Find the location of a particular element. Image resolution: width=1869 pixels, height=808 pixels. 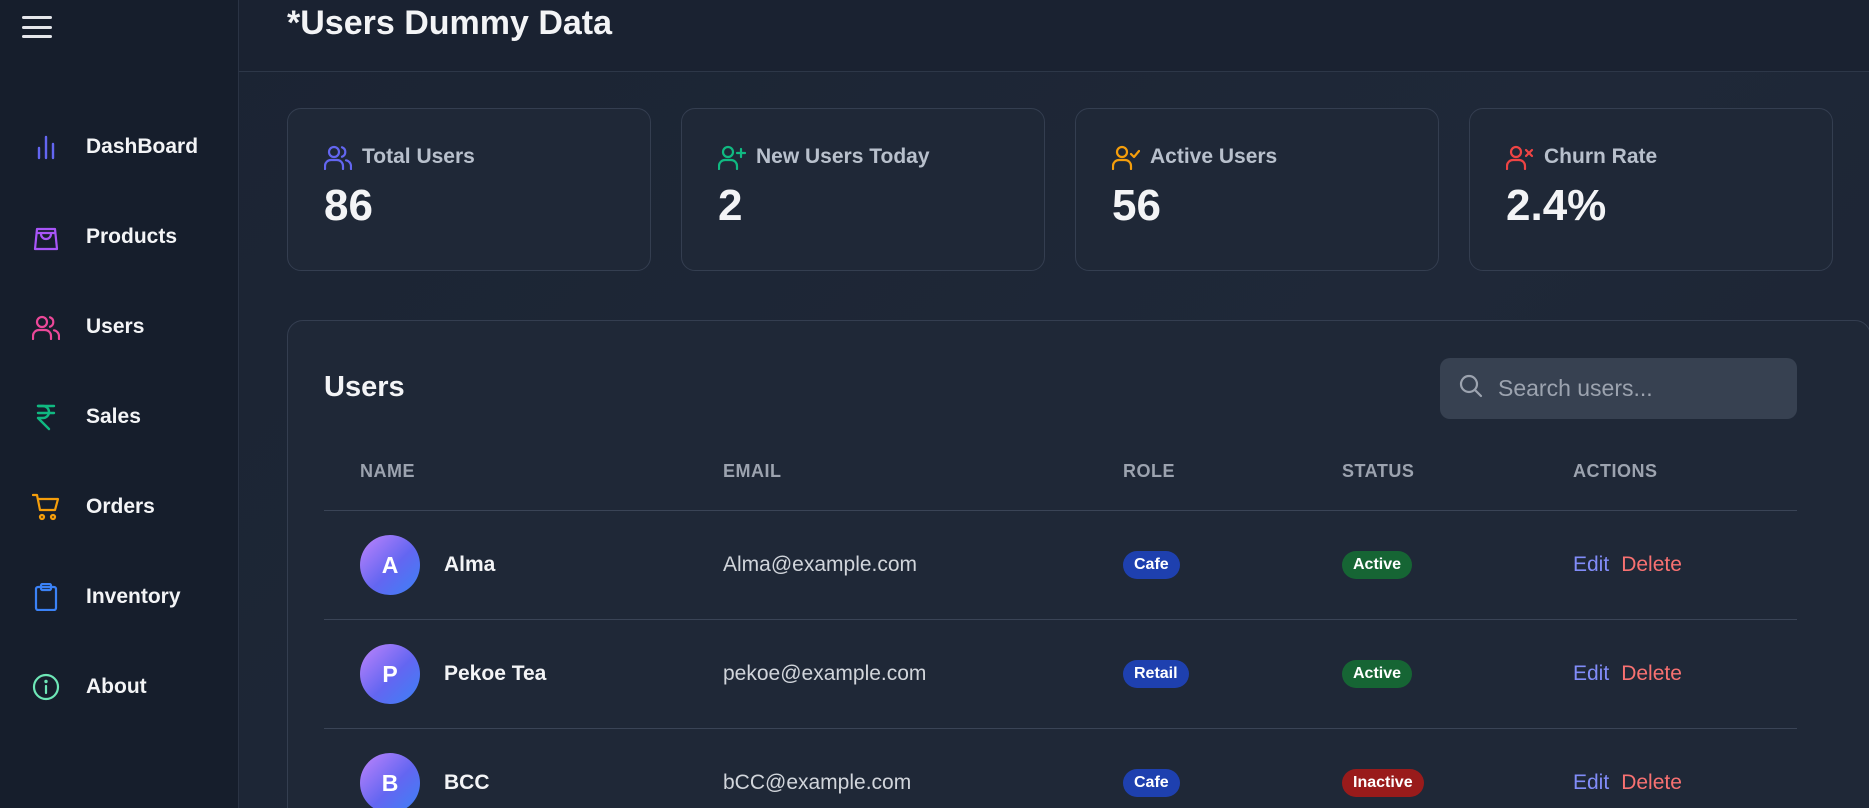

info-icon is located at coordinates (46, 687).